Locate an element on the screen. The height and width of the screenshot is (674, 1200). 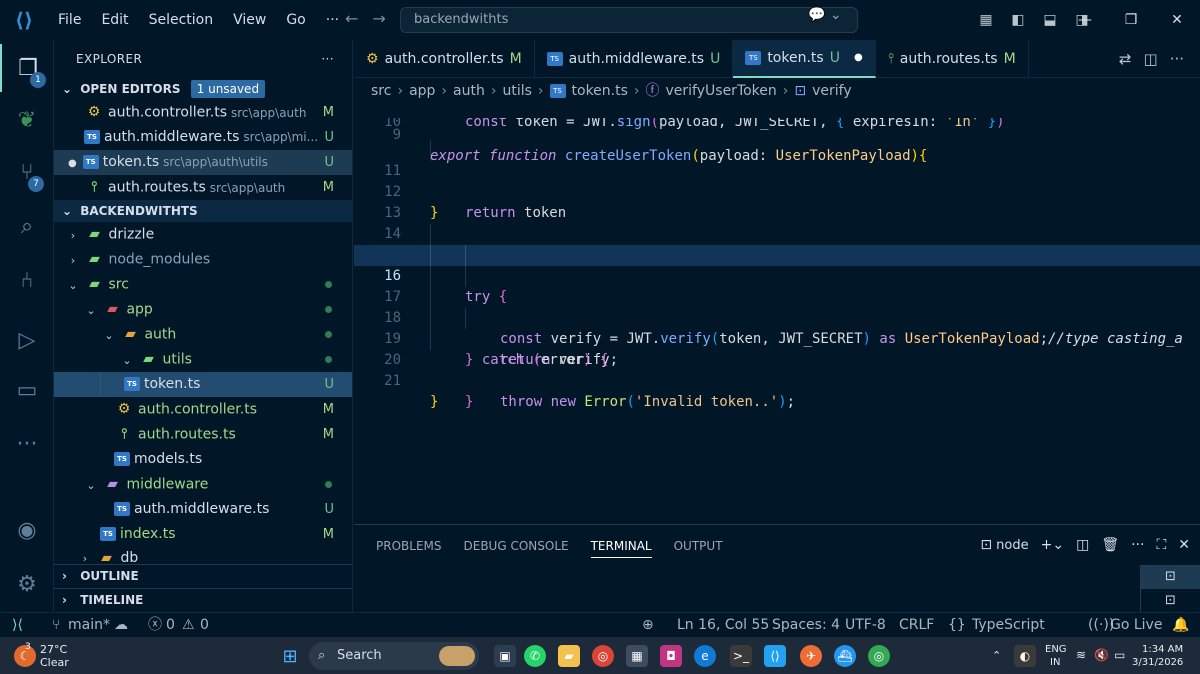
docker-icon: ⛴ is located at coordinates (845, 656).